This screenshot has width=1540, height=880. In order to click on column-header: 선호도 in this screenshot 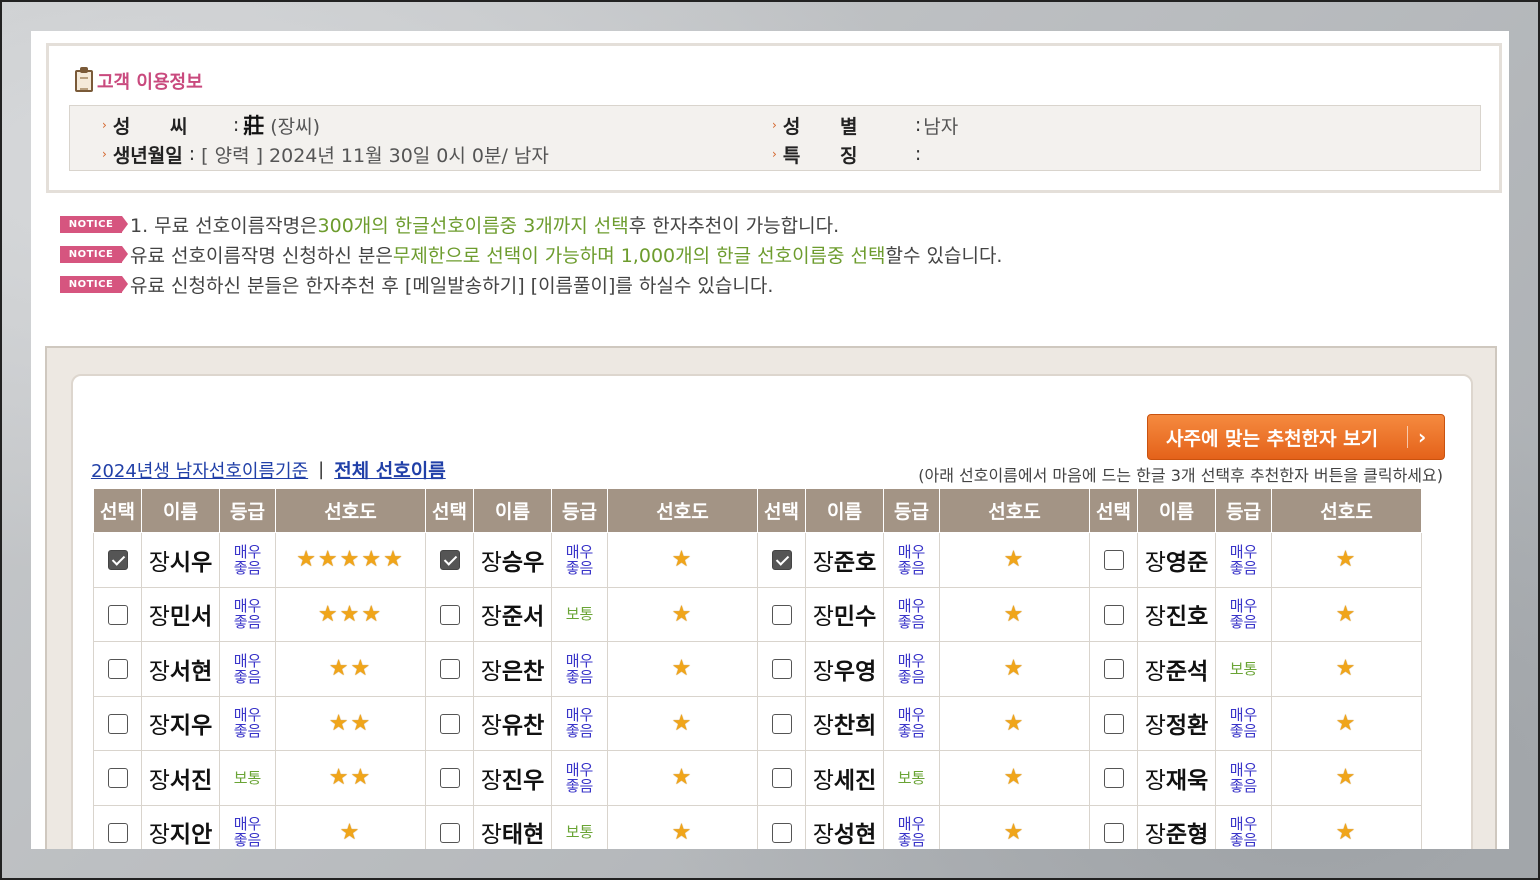, I will do `click(1346, 510)`.